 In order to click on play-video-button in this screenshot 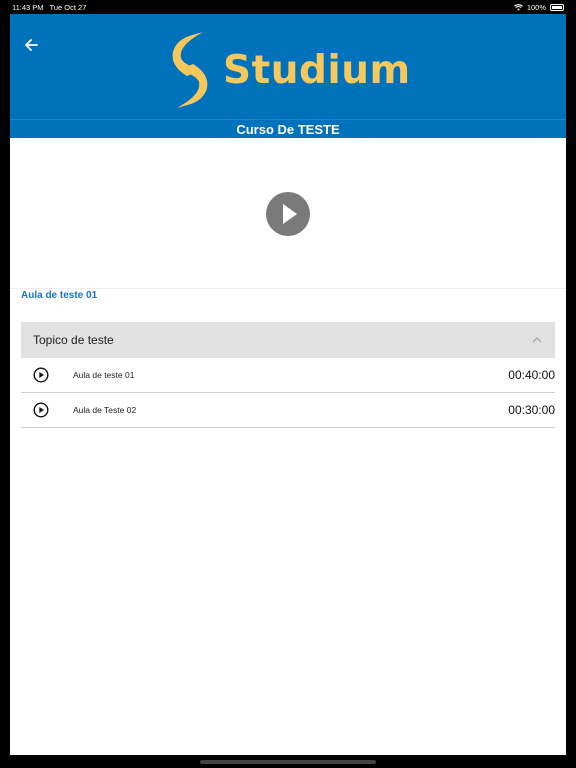, I will do `click(288, 214)`.